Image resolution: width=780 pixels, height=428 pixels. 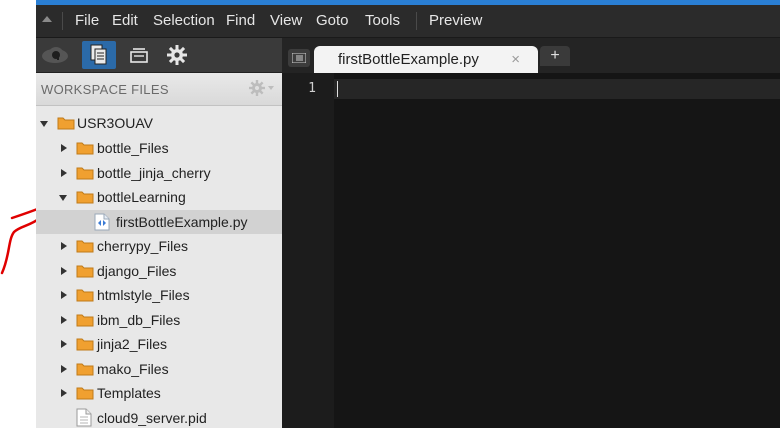 I want to click on new-tab-button: +, so click(x=555, y=56).